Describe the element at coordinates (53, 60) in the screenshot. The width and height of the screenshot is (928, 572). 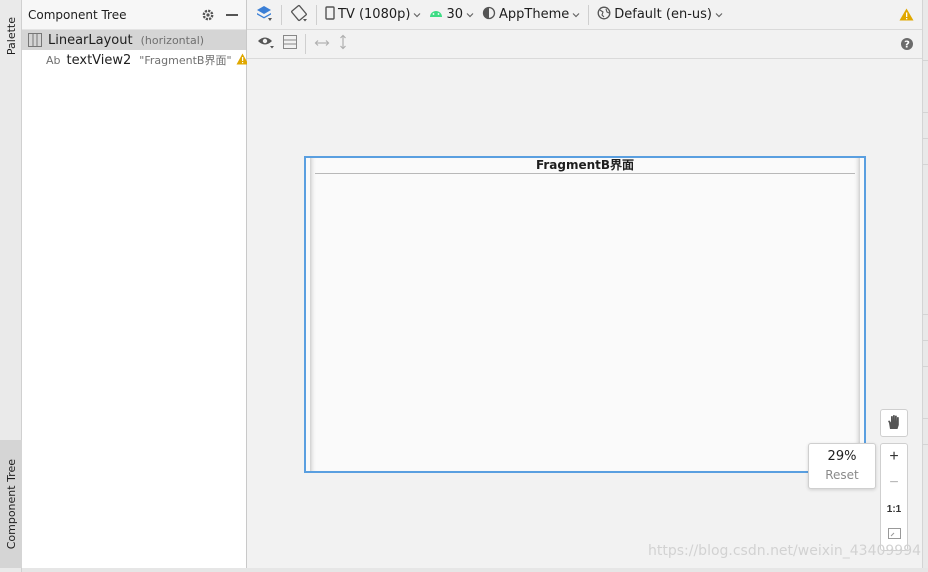
I see `textview-icon: Ab` at that location.